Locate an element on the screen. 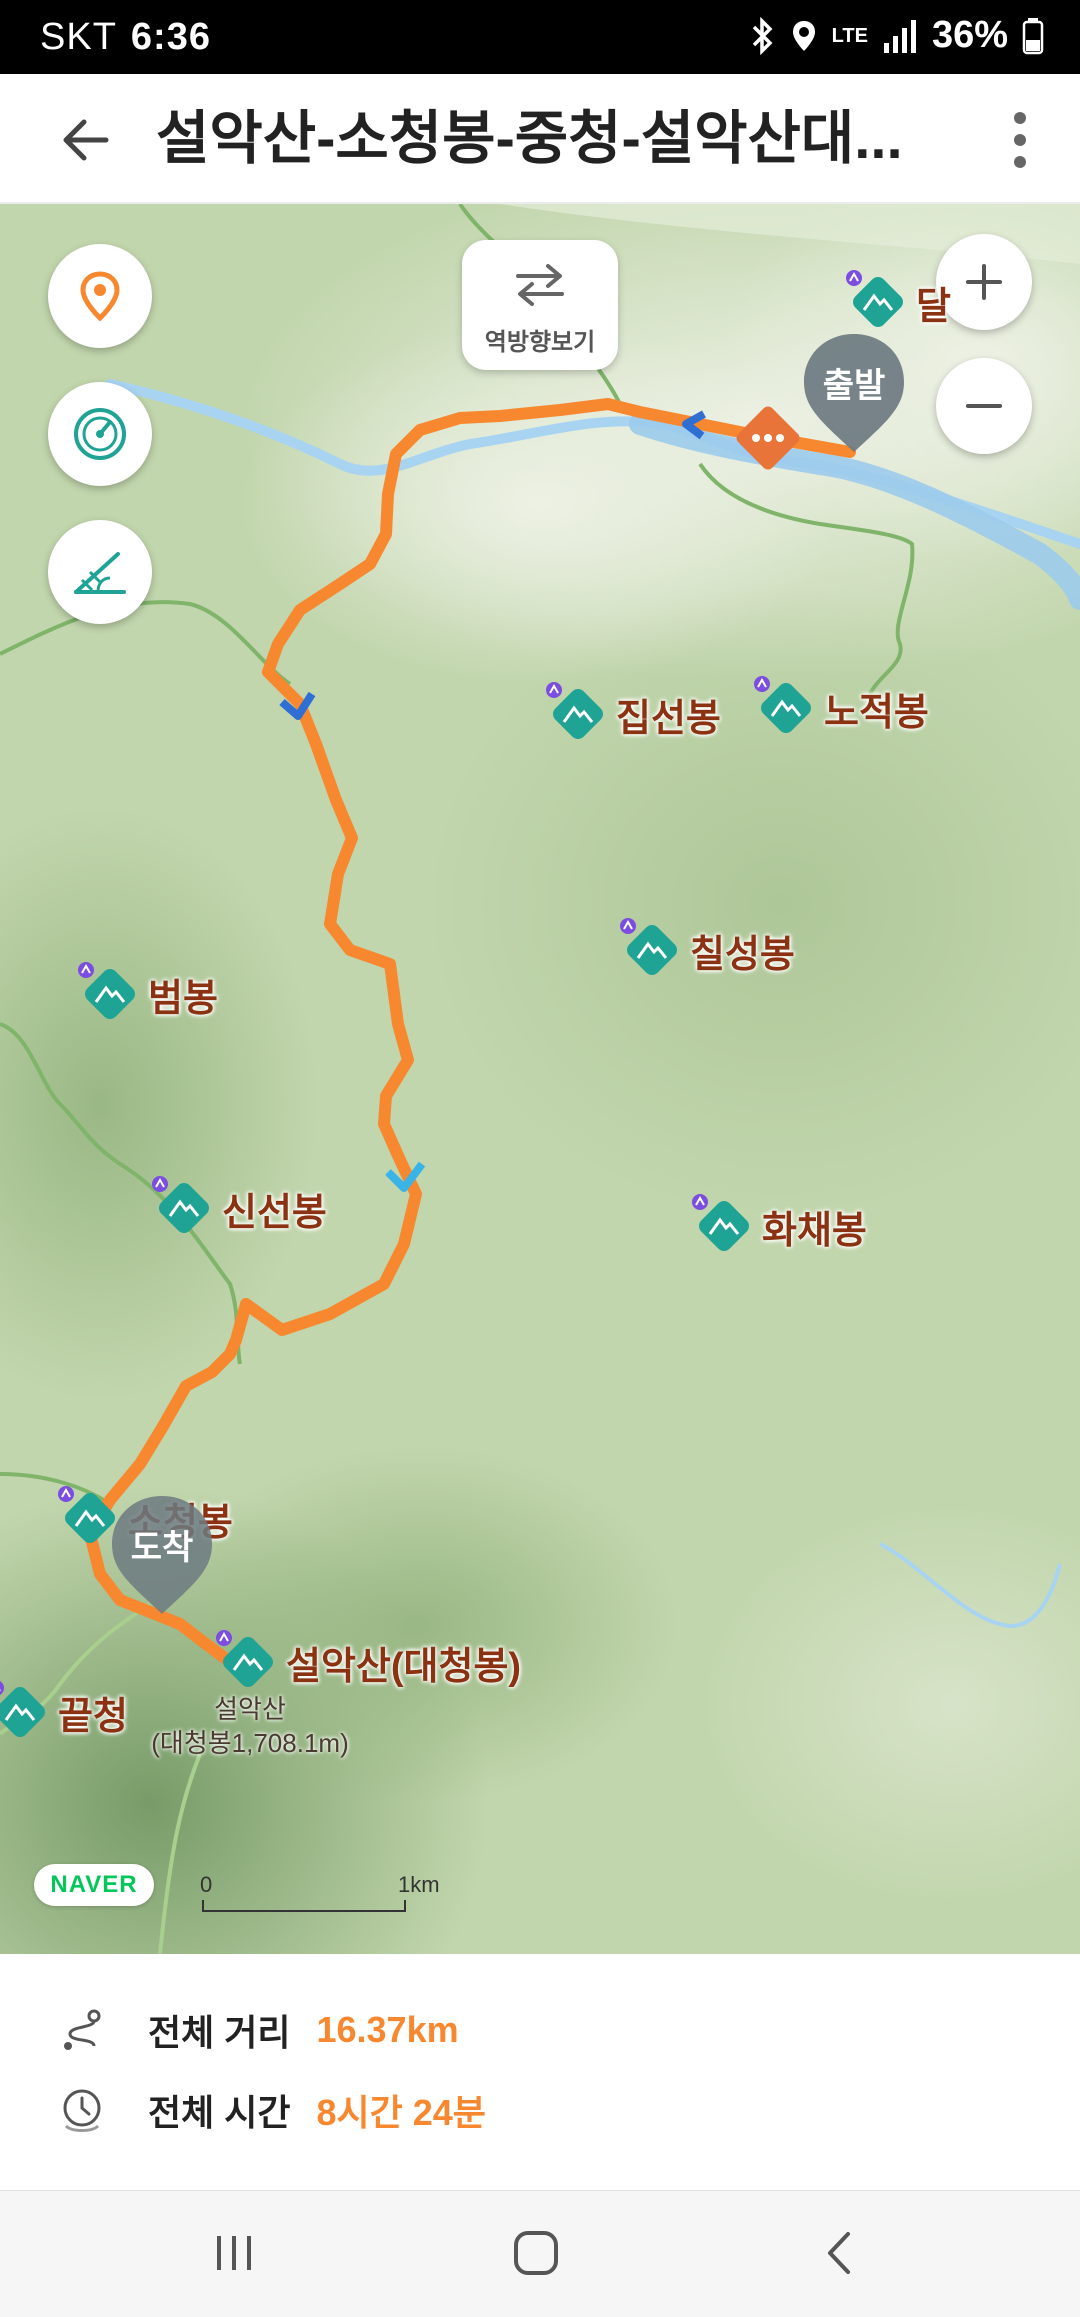 Image resolution: width=1080 pixels, height=2317 pixels. route-icon is located at coordinates (82, 2029).